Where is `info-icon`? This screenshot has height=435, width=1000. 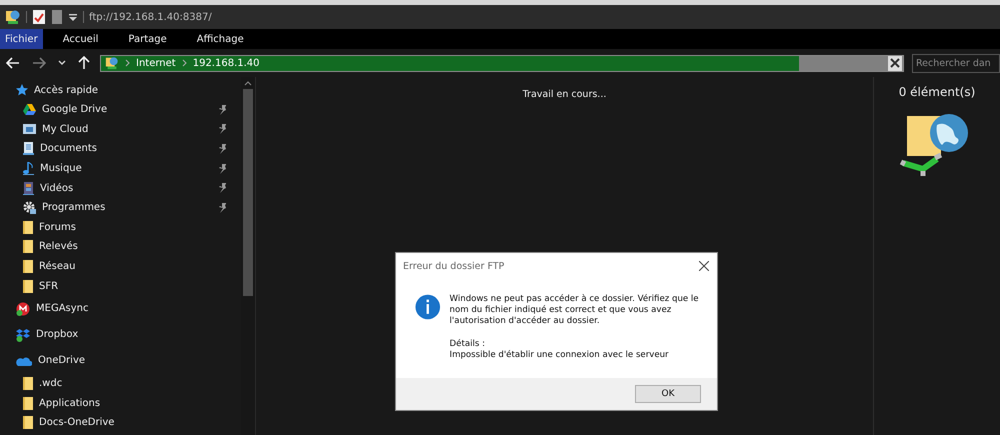
info-icon is located at coordinates (428, 307).